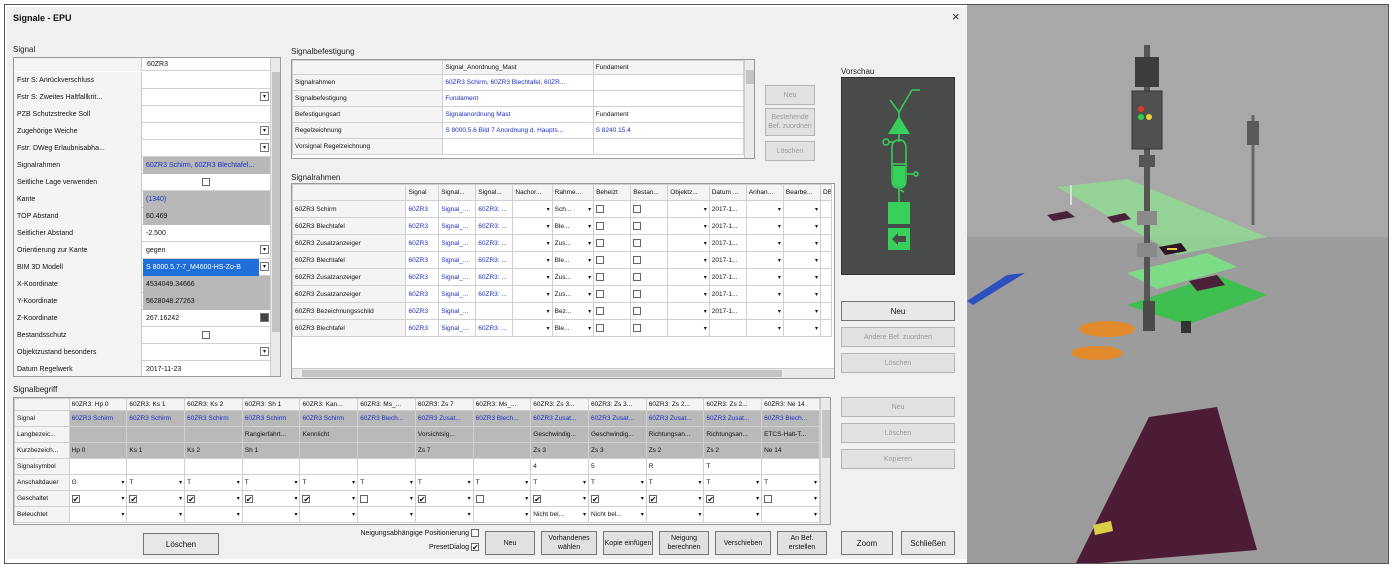  What do you see at coordinates (213, 498) in the screenshot?
I see `begriff-cell: ✔ ▾` at bounding box center [213, 498].